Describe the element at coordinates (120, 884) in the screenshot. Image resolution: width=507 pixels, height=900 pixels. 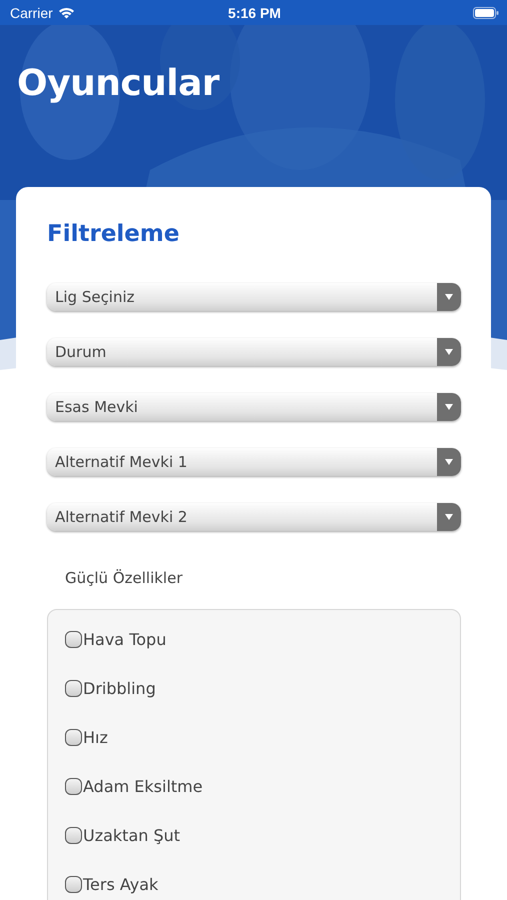
I see `checkbox-label: Ters Ayak` at that location.